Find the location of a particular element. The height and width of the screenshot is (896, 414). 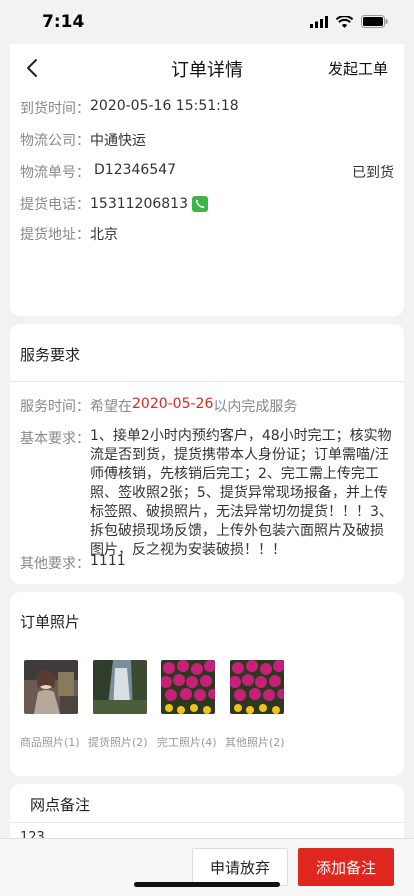

tracking-label: 物流单号： is located at coordinates (55, 173).